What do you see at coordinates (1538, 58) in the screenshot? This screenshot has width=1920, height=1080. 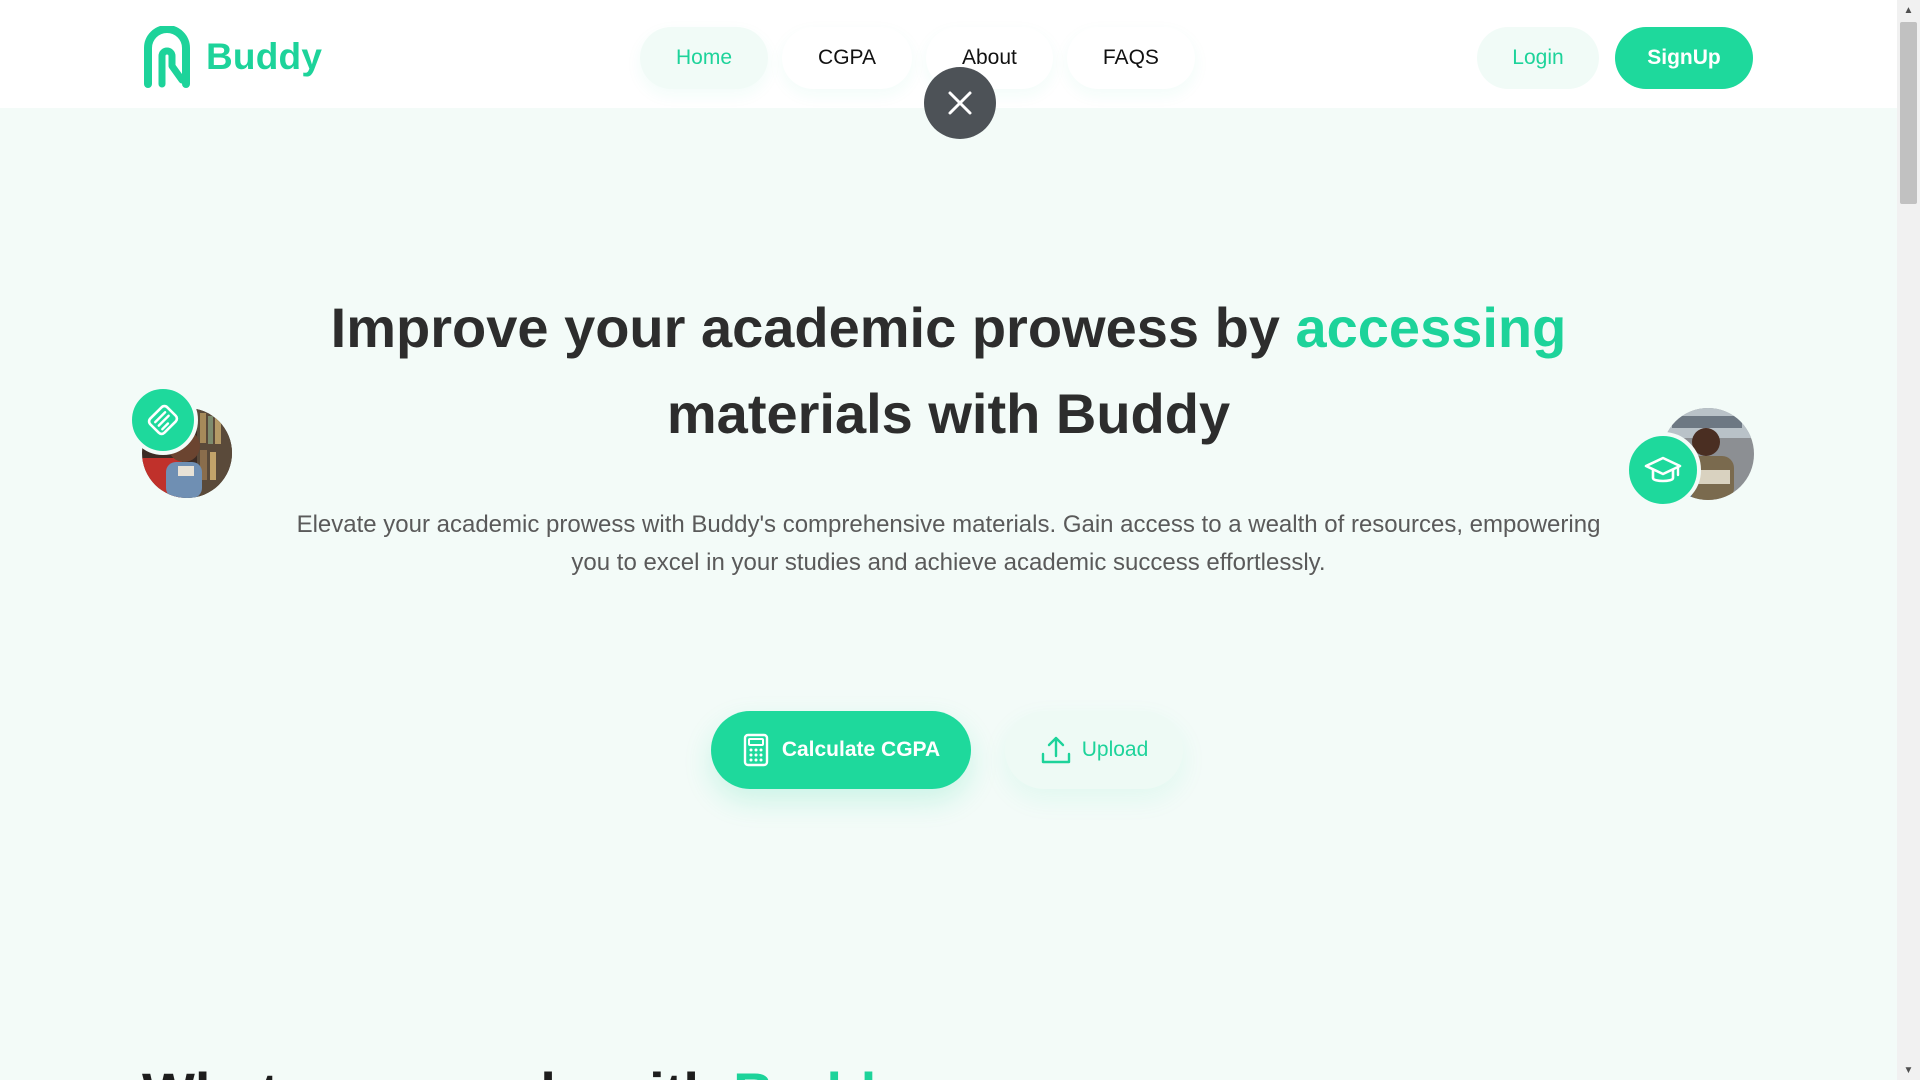 I see `login-button: Login` at bounding box center [1538, 58].